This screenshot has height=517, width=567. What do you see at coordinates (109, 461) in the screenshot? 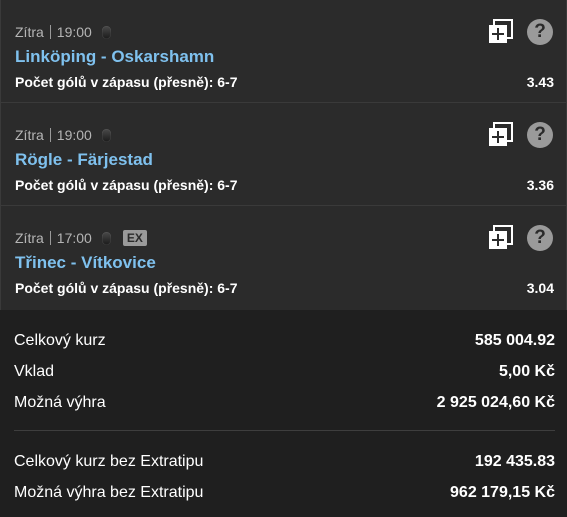
I see `total-odds-noex-label: Celkový kurz bez Extratipu` at bounding box center [109, 461].